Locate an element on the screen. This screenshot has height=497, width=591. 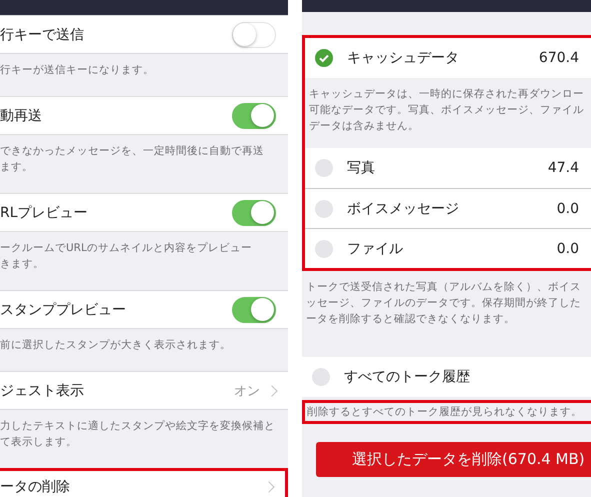
description-text: 削除するとすべてのトーク履歴が見られなくなります。 is located at coordinates (445, 412).